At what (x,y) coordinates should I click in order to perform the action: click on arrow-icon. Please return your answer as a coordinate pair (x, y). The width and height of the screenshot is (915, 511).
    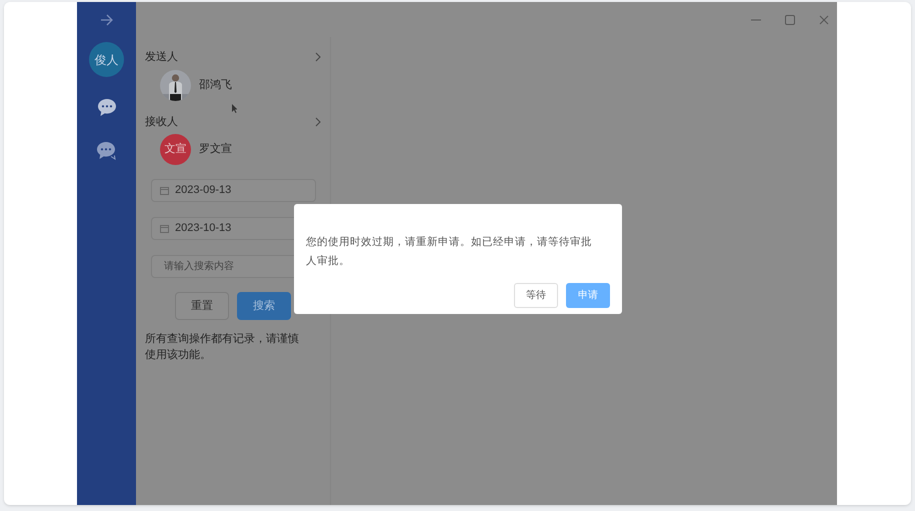
    Looking at the image, I should click on (107, 20).